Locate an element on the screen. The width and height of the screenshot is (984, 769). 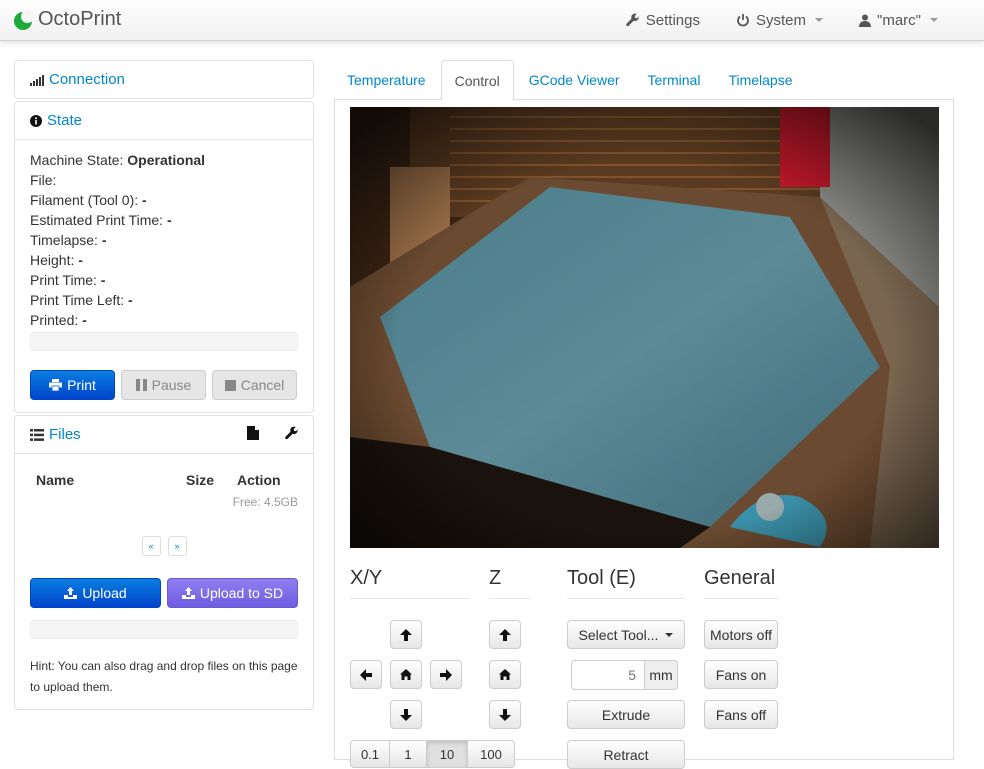
settings-label: Settings is located at coordinates (672, 20).